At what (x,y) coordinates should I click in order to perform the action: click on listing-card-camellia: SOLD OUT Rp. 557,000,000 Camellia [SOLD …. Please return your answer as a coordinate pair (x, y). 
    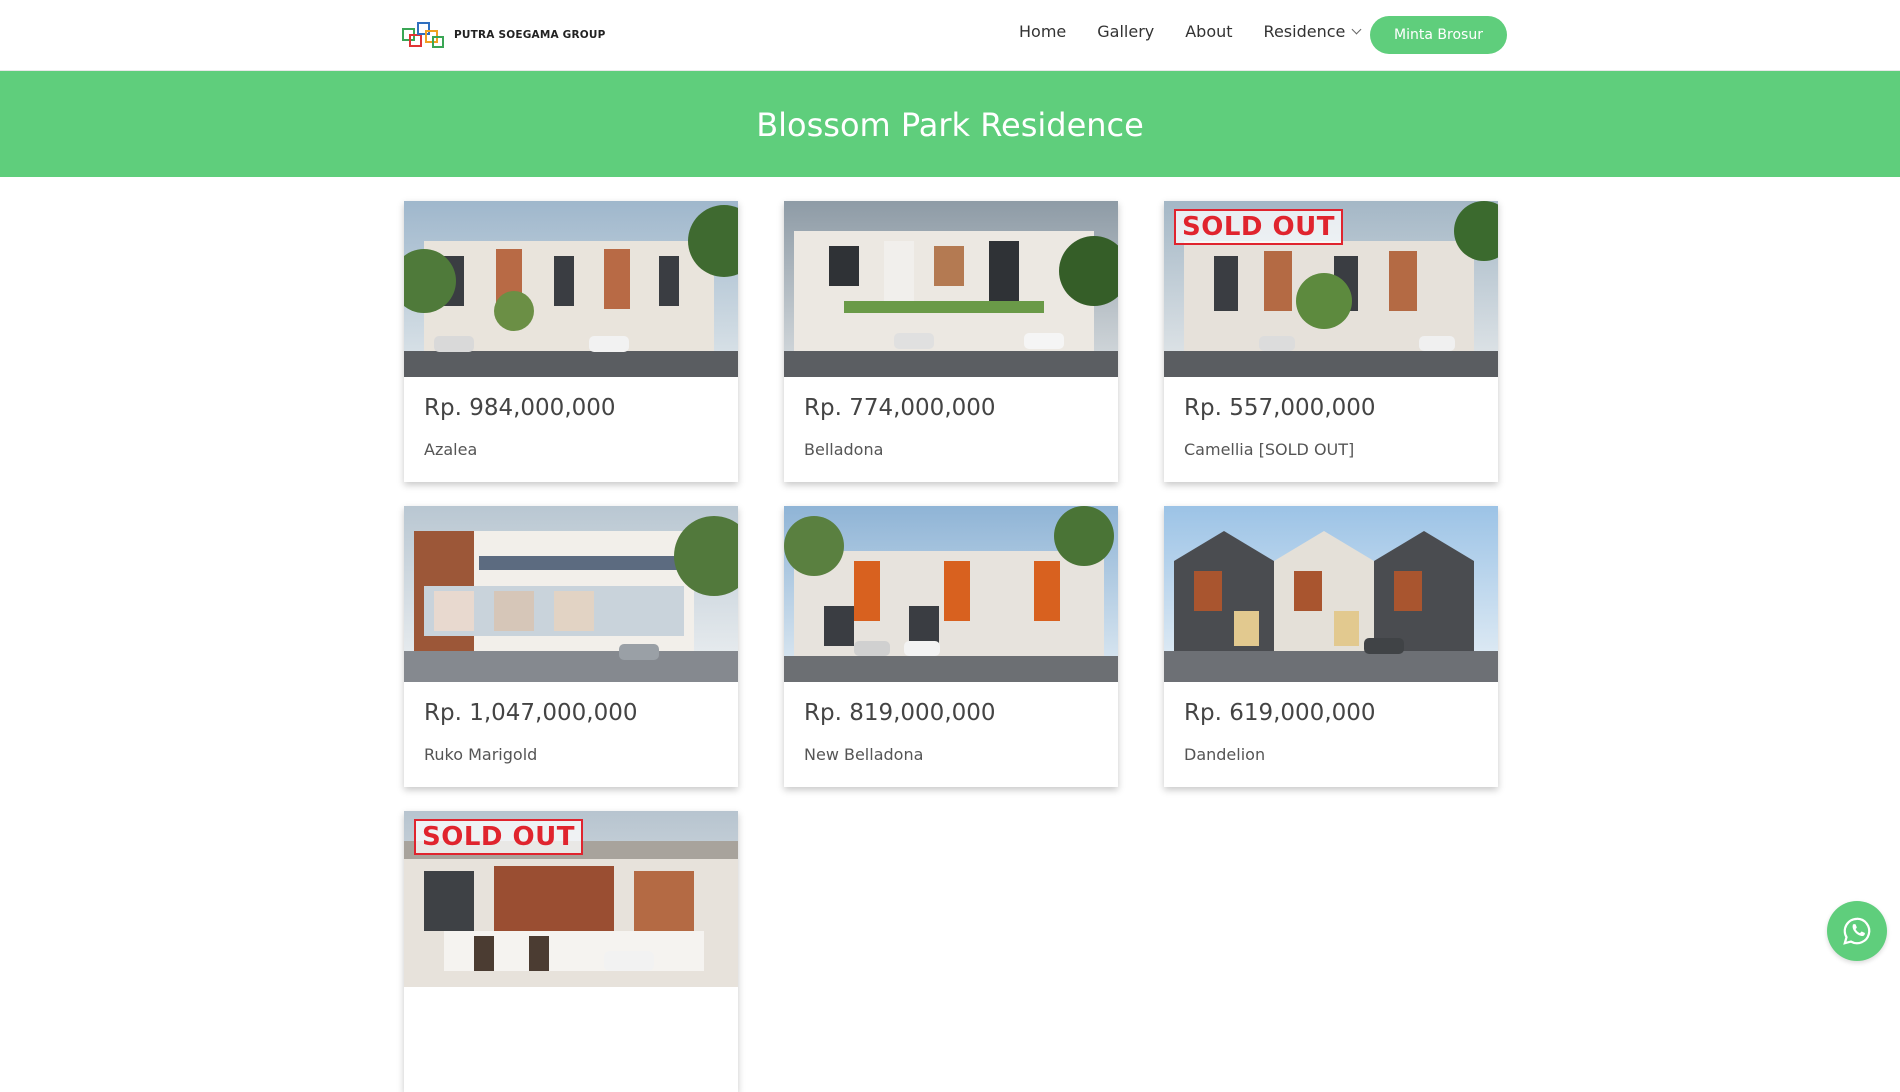
    Looking at the image, I should click on (1331, 341).